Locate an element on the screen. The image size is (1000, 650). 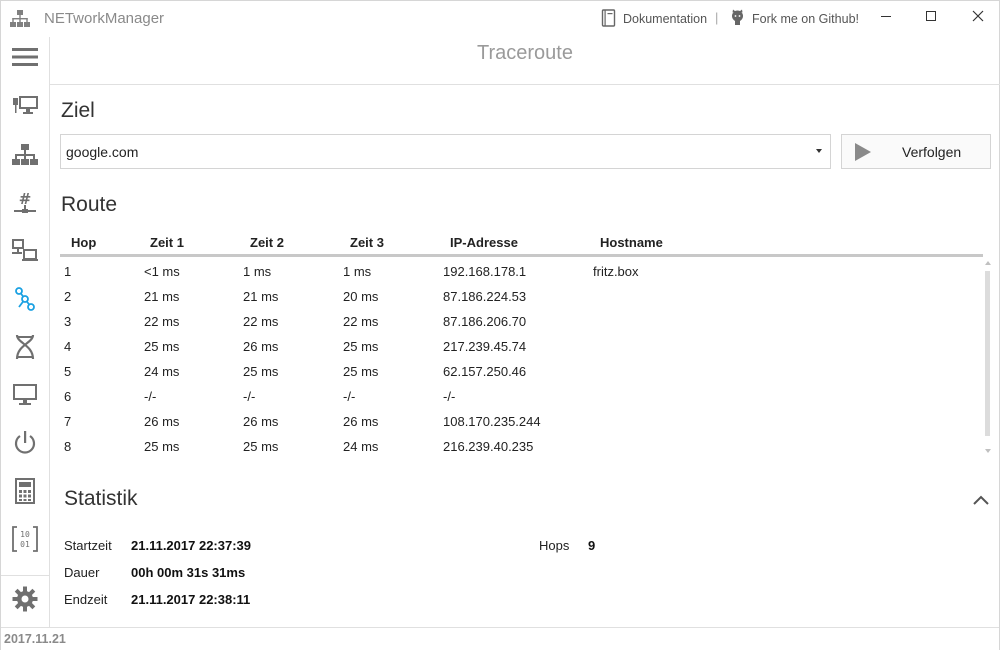
scroll-thumb is located at coordinates (987, 353).